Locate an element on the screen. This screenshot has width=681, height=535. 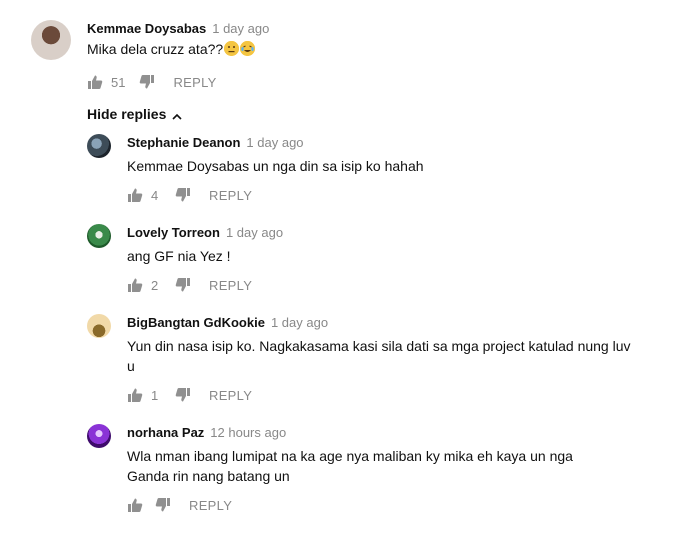
reply-author: Stephanie Deanon is located at coordinates (183, 142).